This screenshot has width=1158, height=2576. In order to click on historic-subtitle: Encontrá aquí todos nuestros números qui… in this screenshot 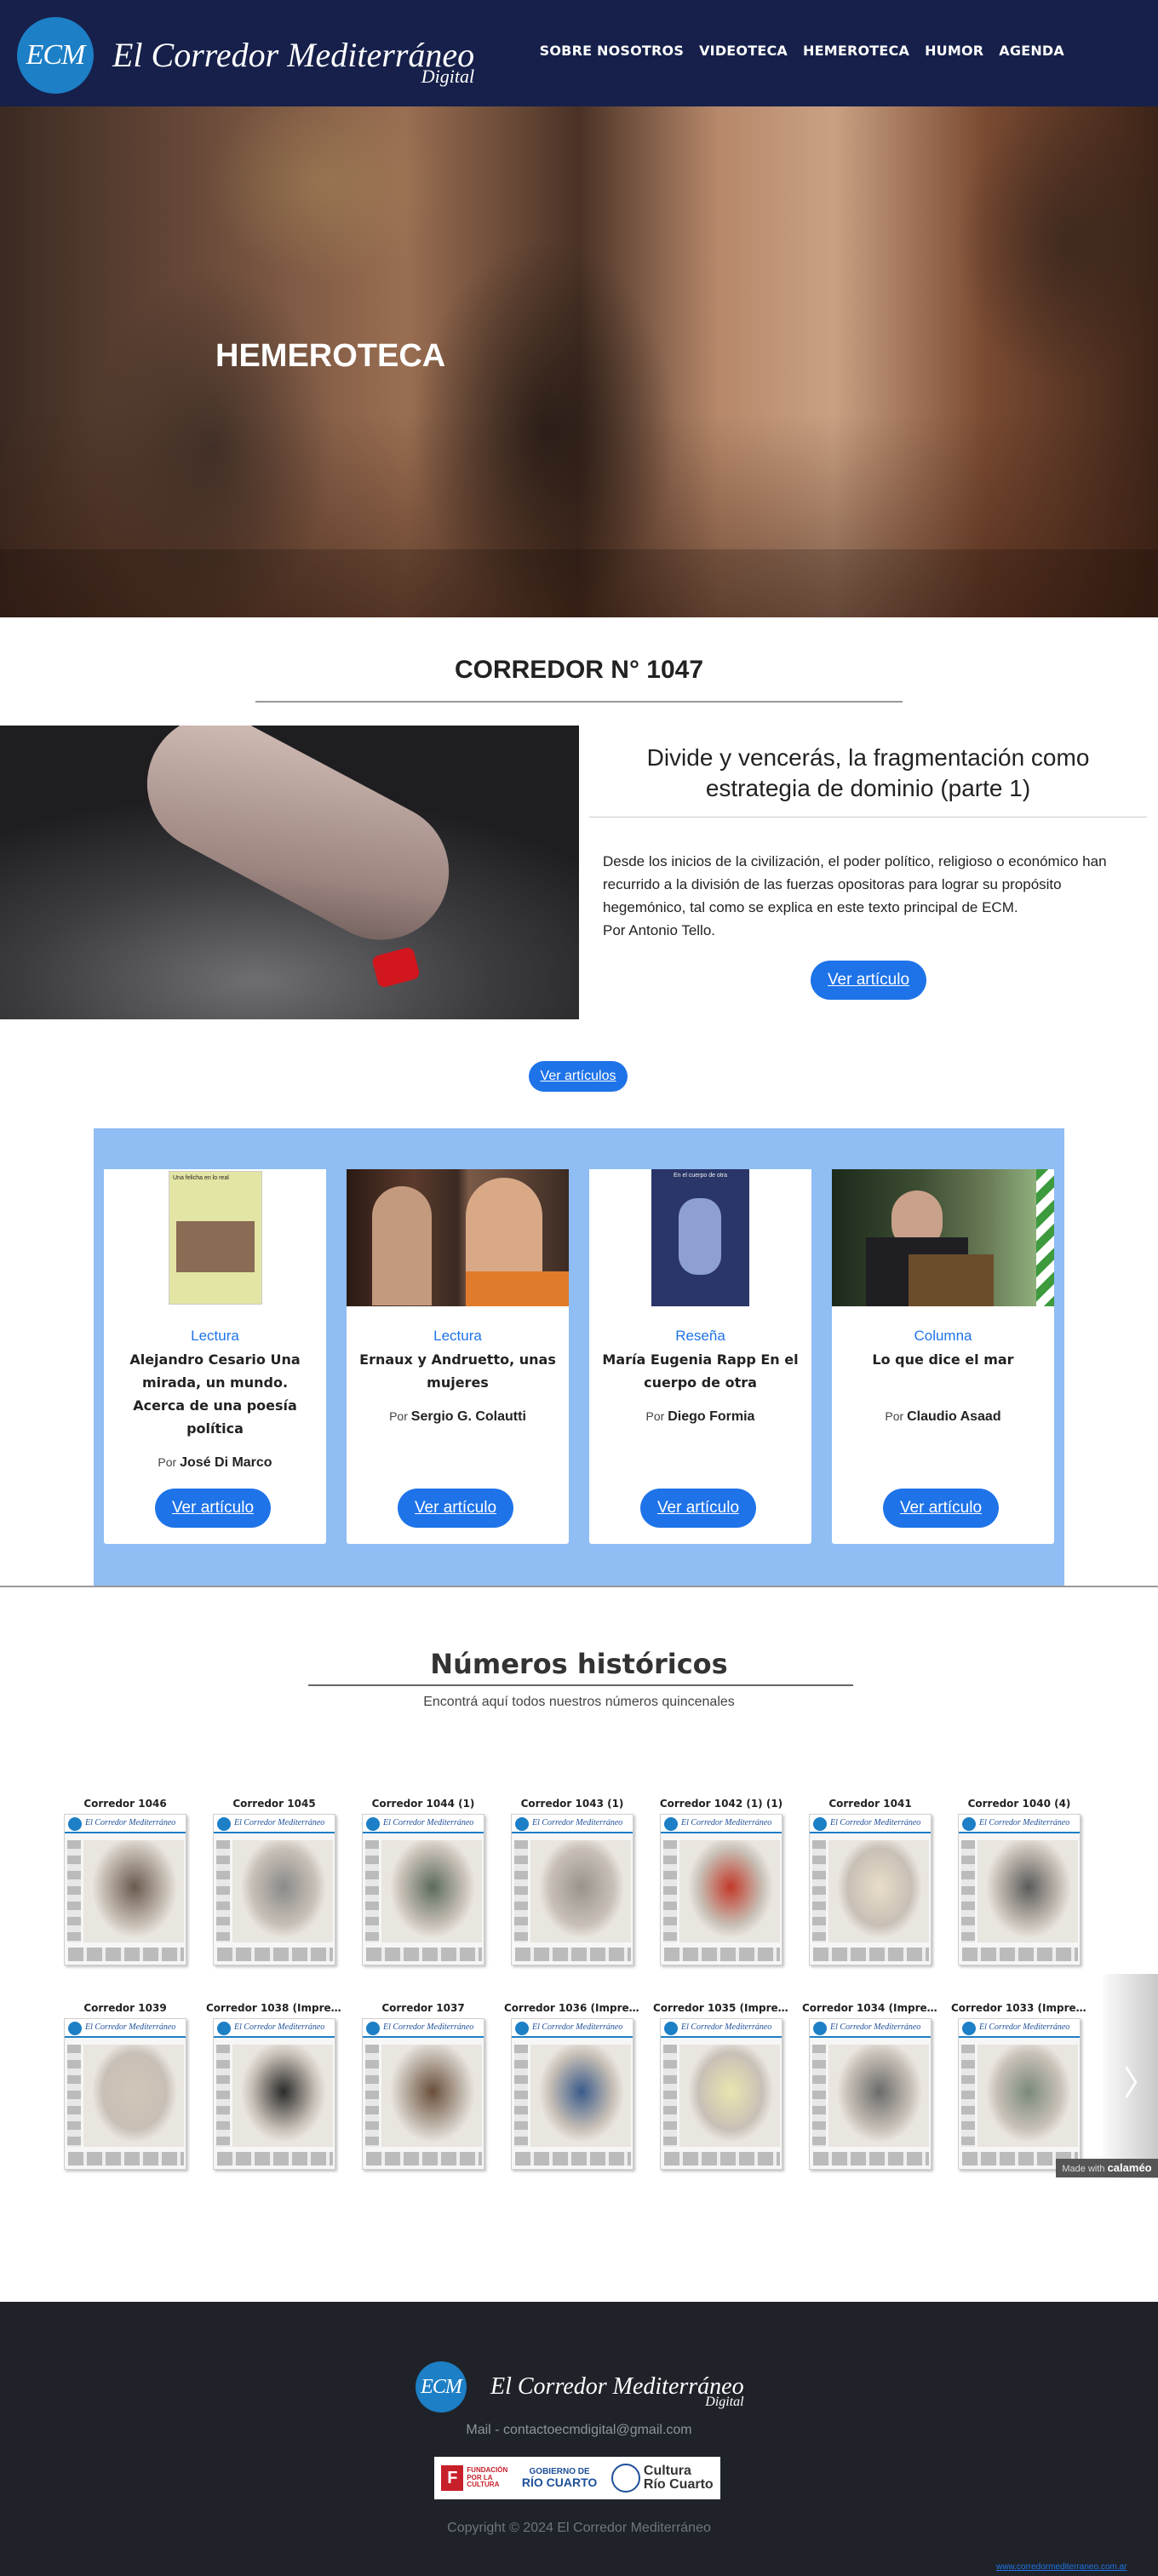, I will do `click(579, 1702)`.